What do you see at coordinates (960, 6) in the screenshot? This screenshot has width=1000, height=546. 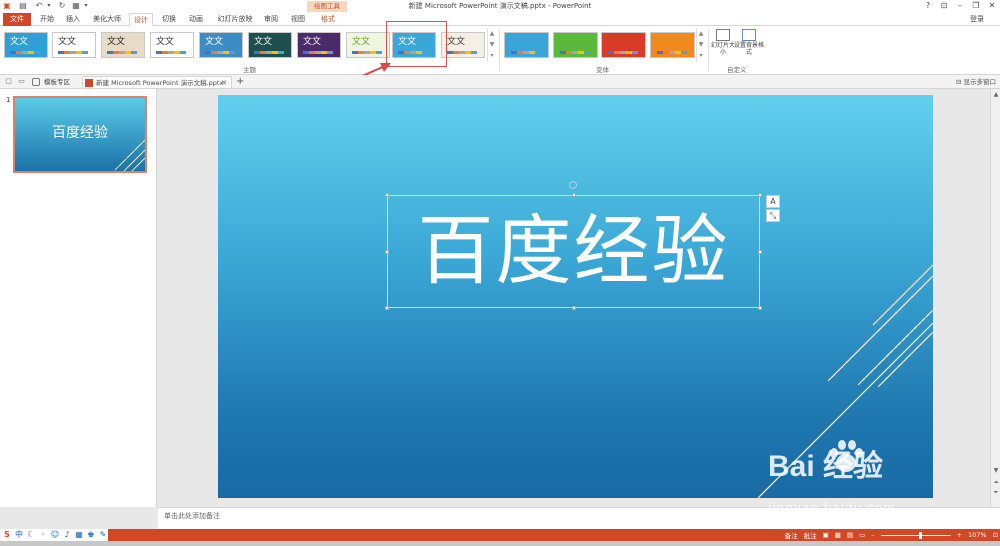 I see `minimize-icon: –` at bounding box center [960, 6].